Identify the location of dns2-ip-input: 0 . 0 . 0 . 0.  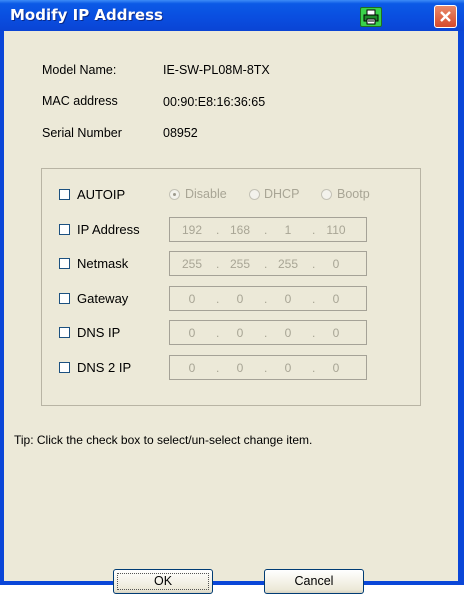
(268, 367).